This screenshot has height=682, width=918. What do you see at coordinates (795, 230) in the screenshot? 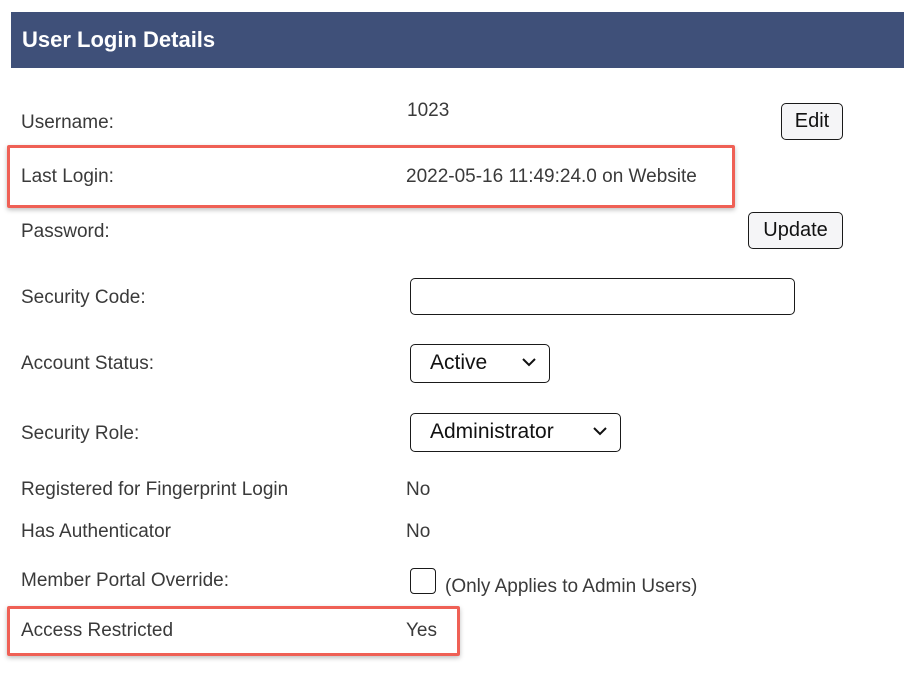
I see `update-password-button: Update` at bounding box center [795, 230].